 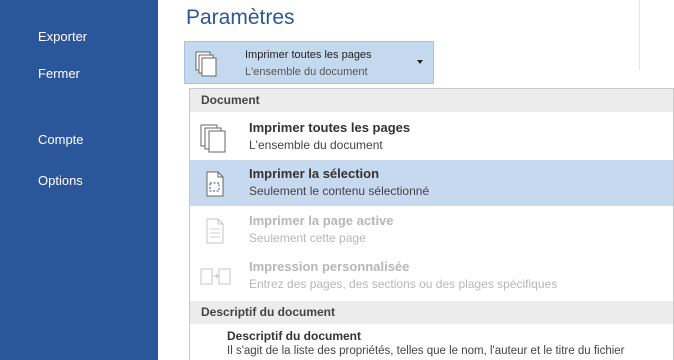 I want to click on section-header-document: Document, so click(x=431, y=100).